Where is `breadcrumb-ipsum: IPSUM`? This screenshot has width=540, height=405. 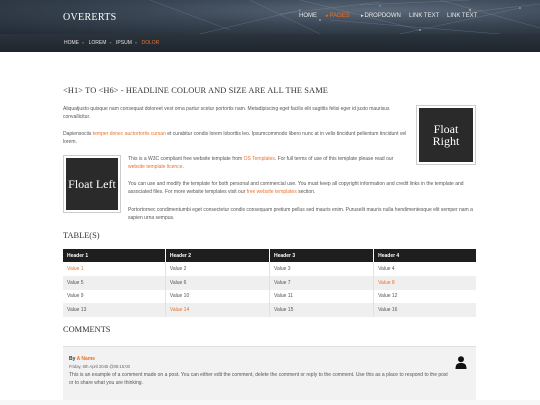 breadcrumb-ipsum: IPSUM is located at coordinates (124, 43).